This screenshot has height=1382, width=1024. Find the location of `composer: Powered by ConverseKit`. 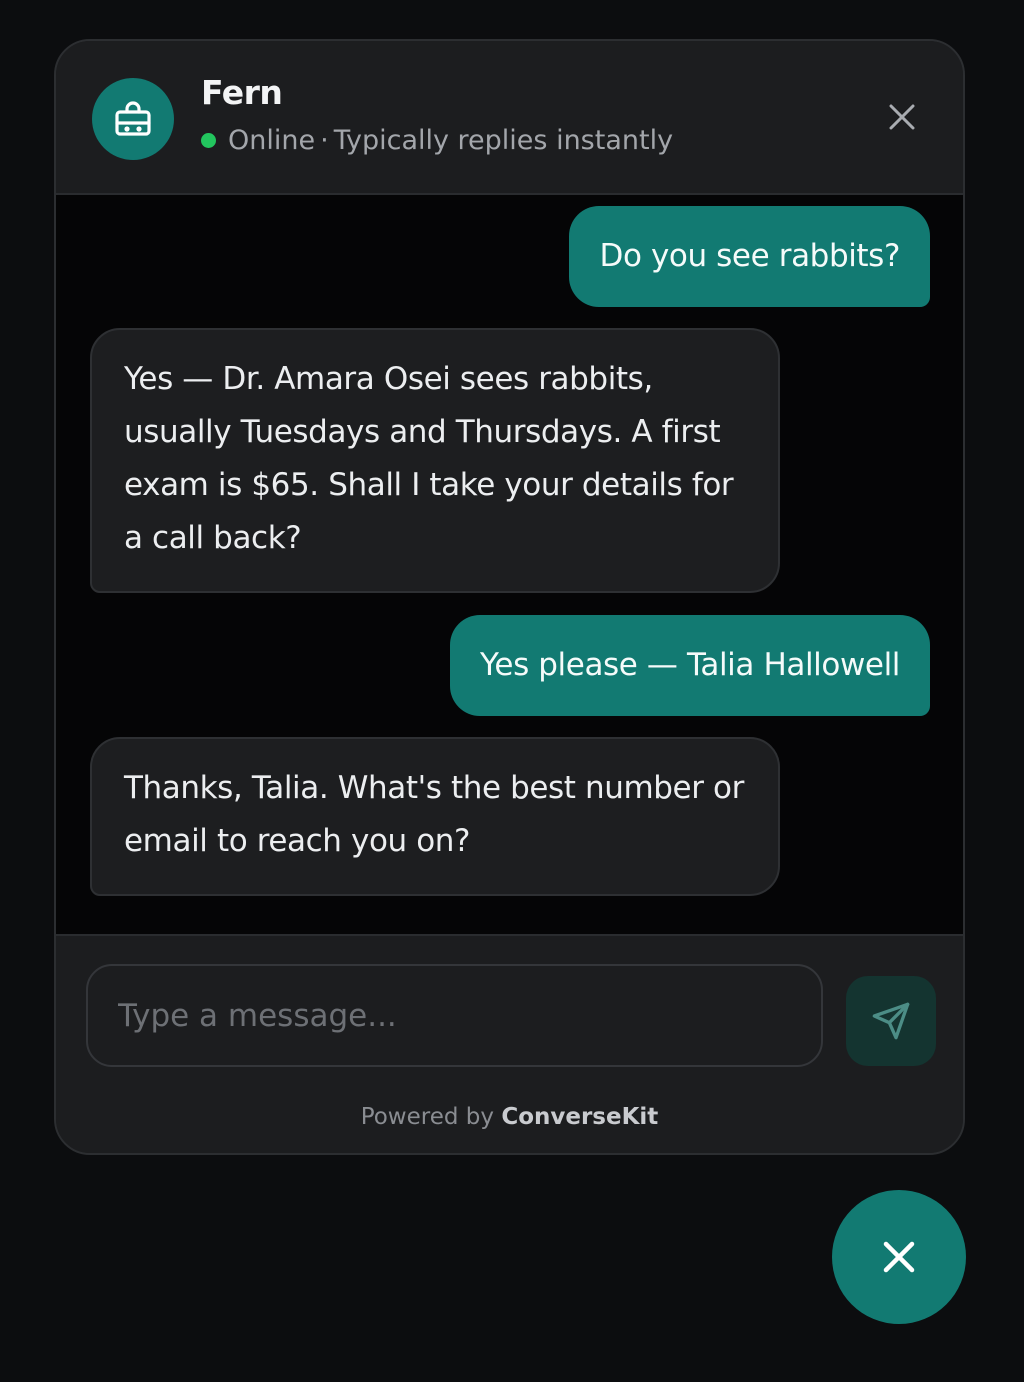

composer: Powered by ConverseKit is located at coordinates (509, 1043).